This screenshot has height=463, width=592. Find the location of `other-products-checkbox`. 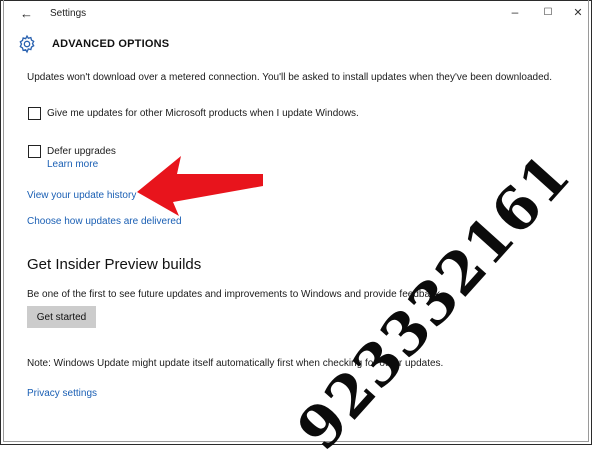

other-products-checkbox is located at coordinates (34, 113).